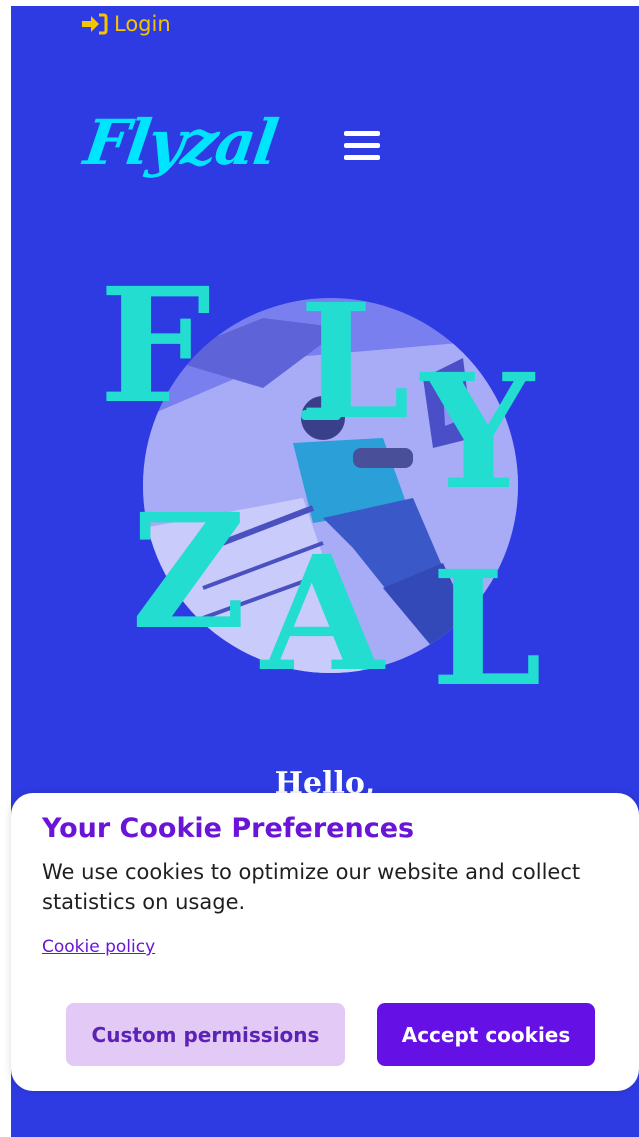  I want to click on login-link: Login, so click(125, 24).